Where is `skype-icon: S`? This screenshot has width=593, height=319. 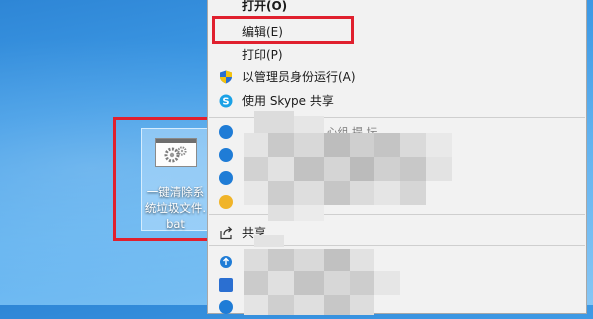 skype-icon: S is located at coordinates (226, 101).